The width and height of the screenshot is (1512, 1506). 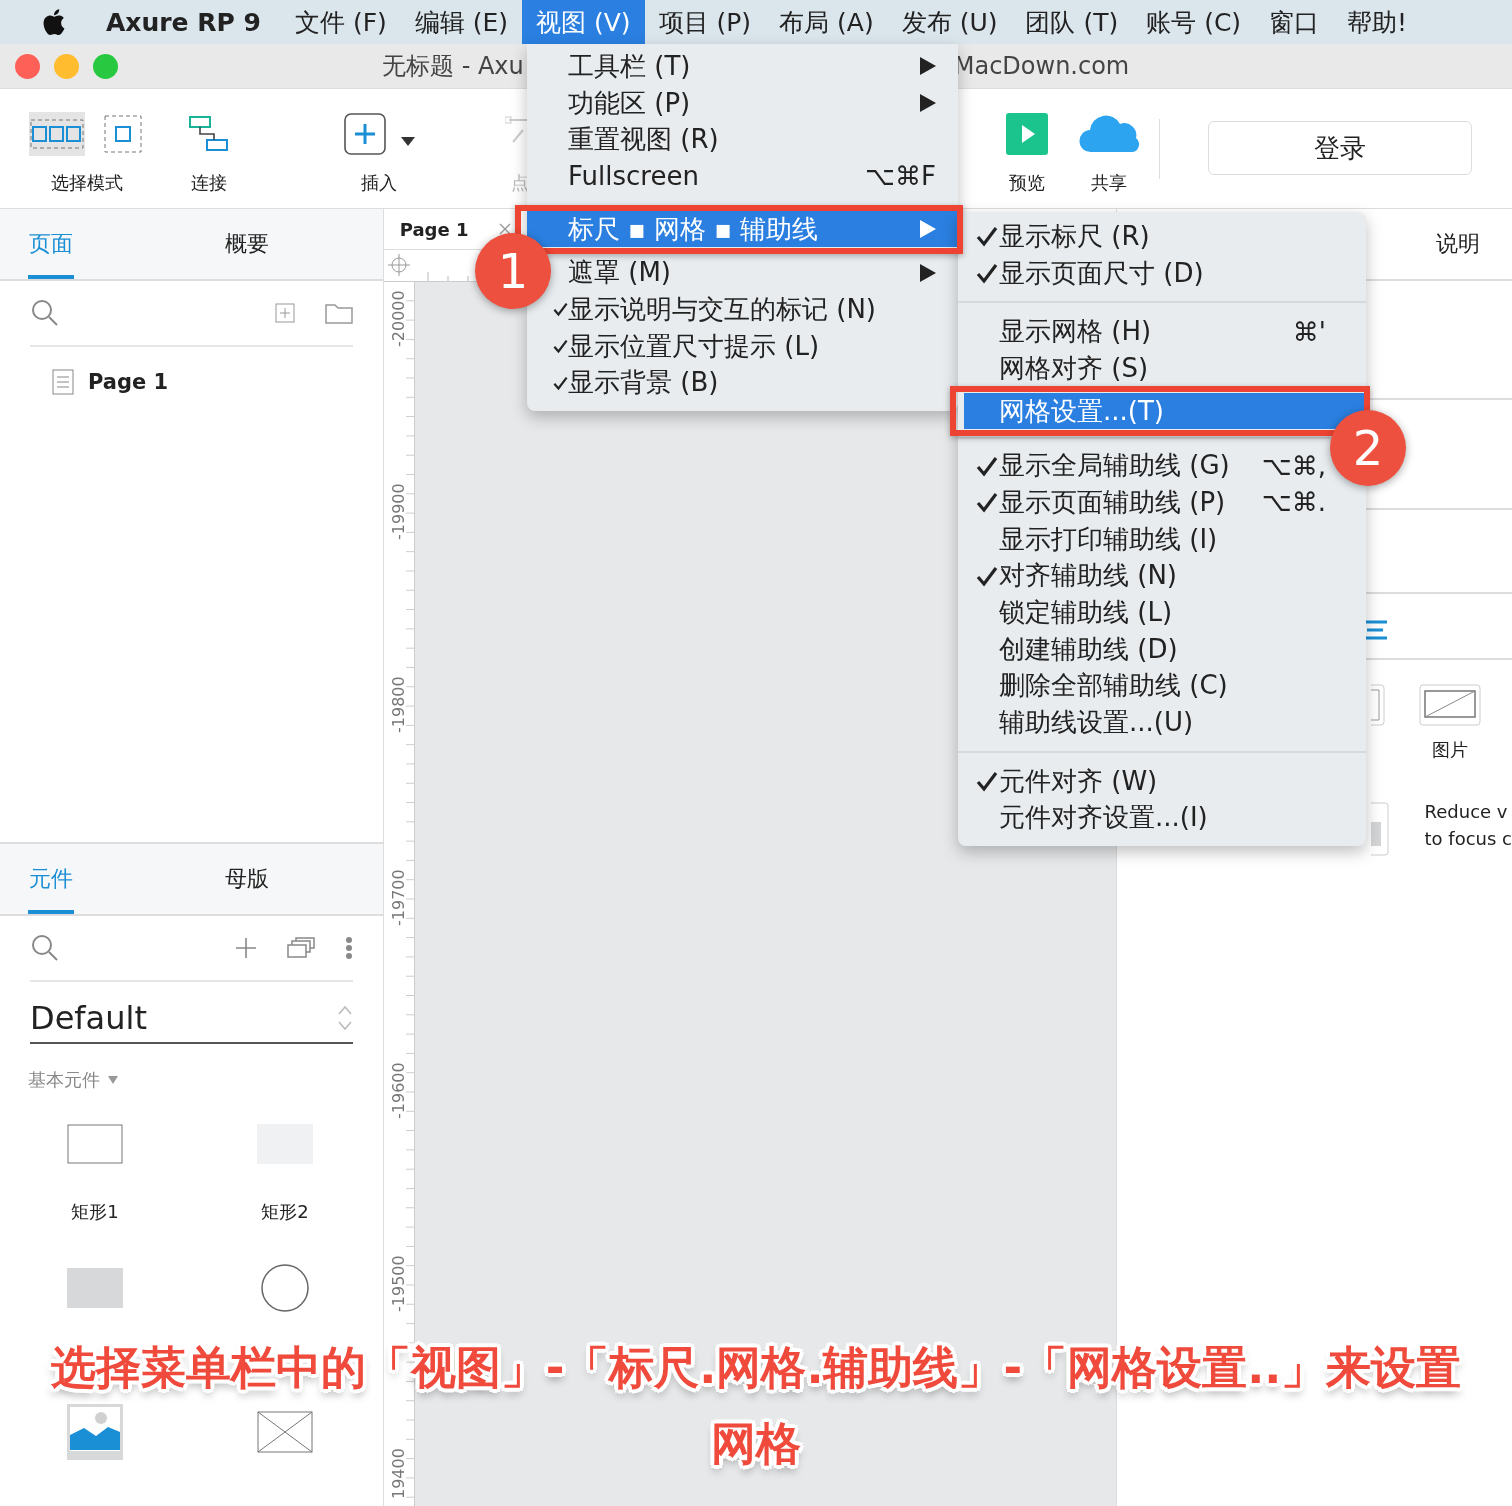 What do you see at coordinates (1466, 812) in the screenshot?
I see `note-text: Reduce v` at bounding box center [1466, 812].